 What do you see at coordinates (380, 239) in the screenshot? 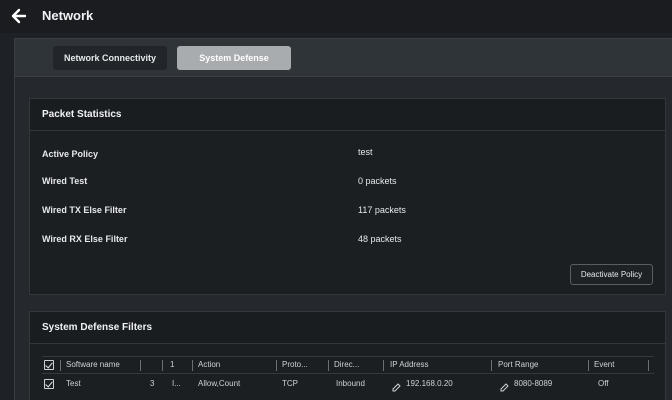
I see `wired-rx-else-filter-value: 48 packets` at bounding box center [380, 239].